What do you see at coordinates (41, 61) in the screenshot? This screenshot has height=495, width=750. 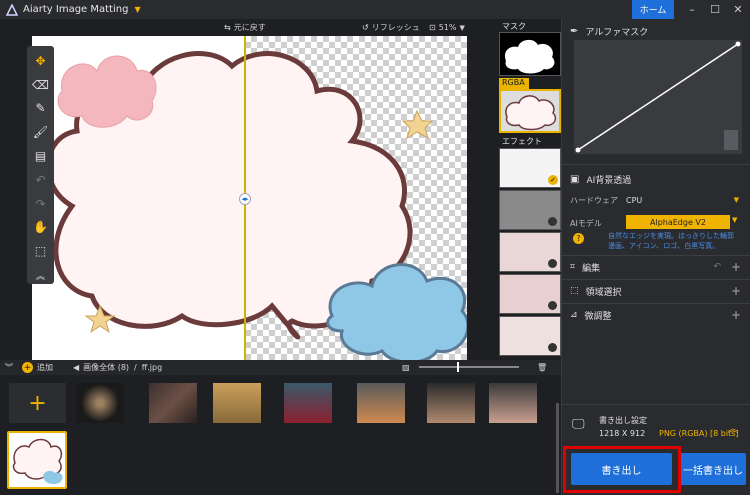 I see `move-tool-icon: ✥` at bounding box center [41, 61].